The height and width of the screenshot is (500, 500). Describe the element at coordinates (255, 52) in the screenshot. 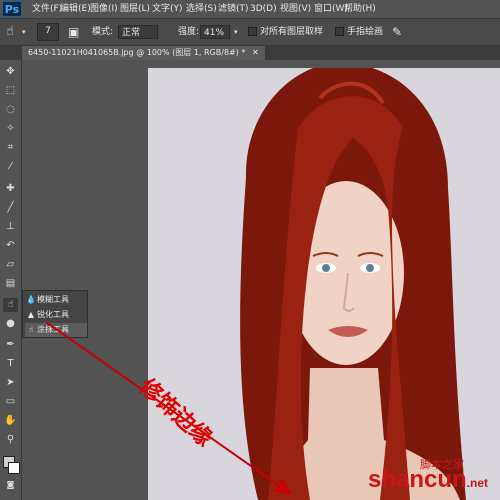

I see `close-icon: ✕` at that location.